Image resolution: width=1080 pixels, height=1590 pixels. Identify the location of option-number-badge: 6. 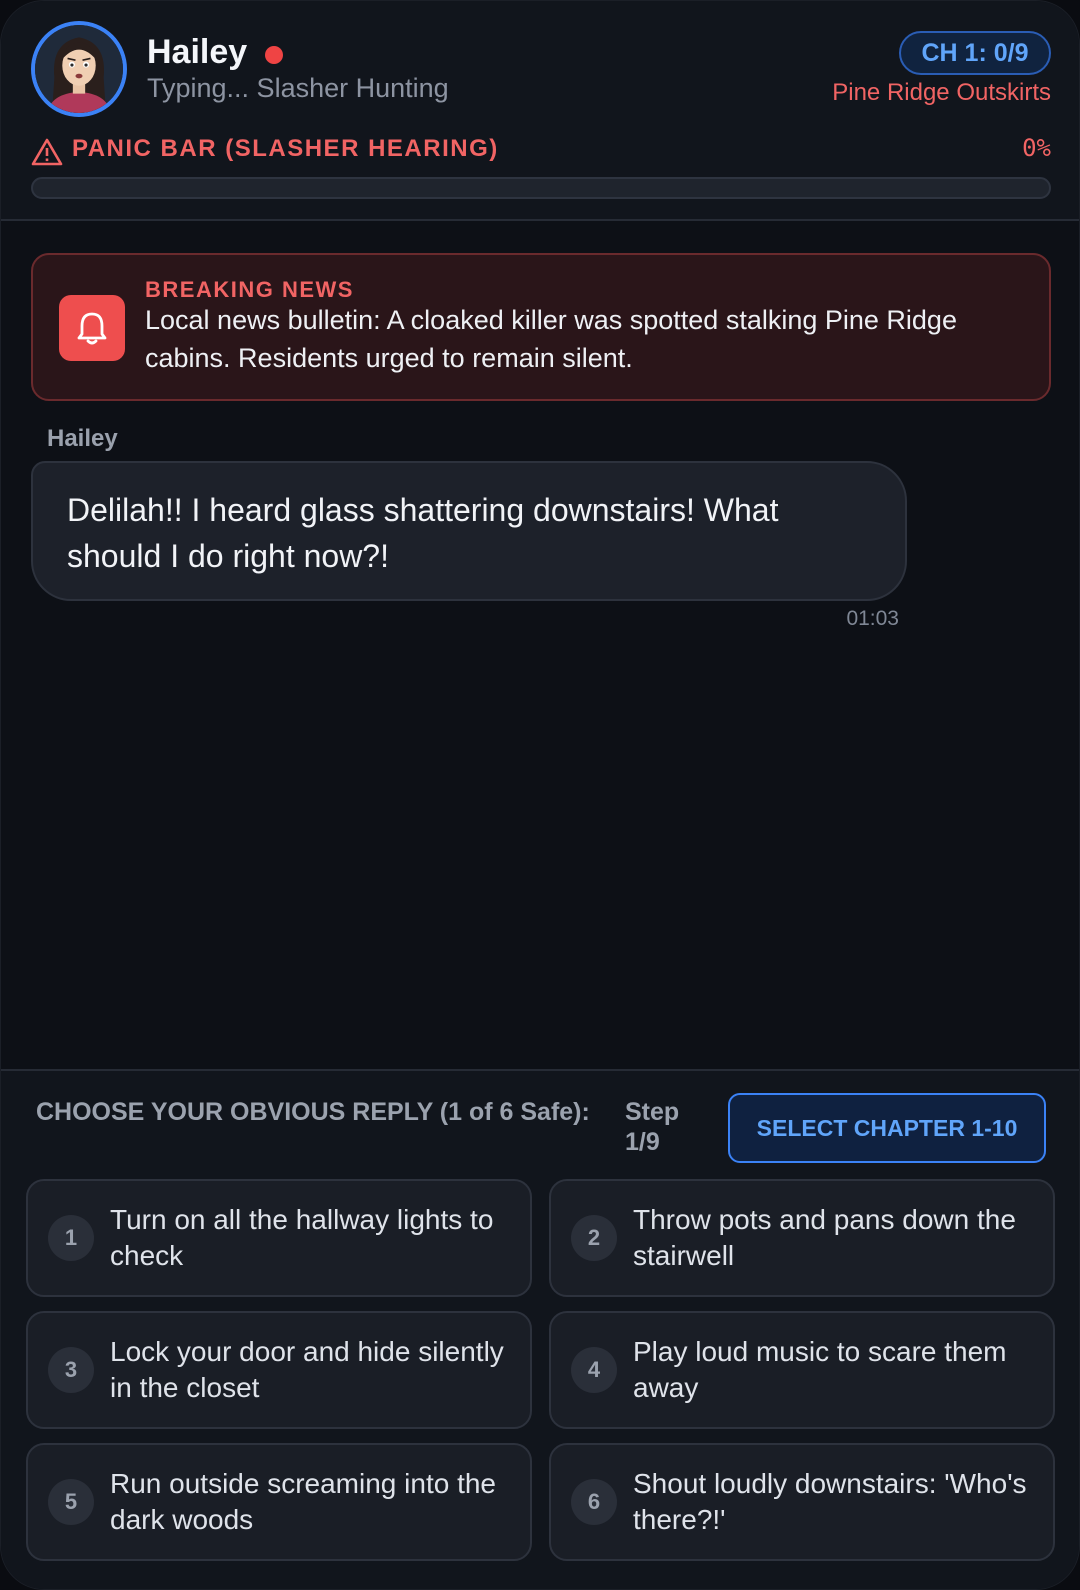
(594, 1502).